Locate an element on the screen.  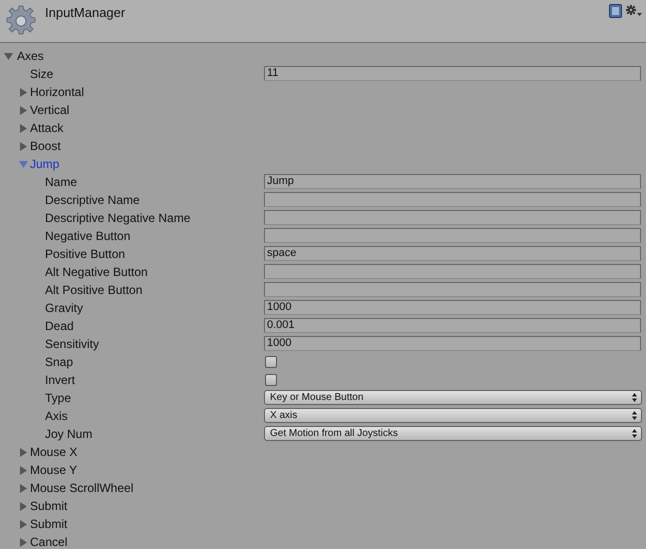
dropdown: Get Motion from all Joysticks is located at coordinates (453, 433).